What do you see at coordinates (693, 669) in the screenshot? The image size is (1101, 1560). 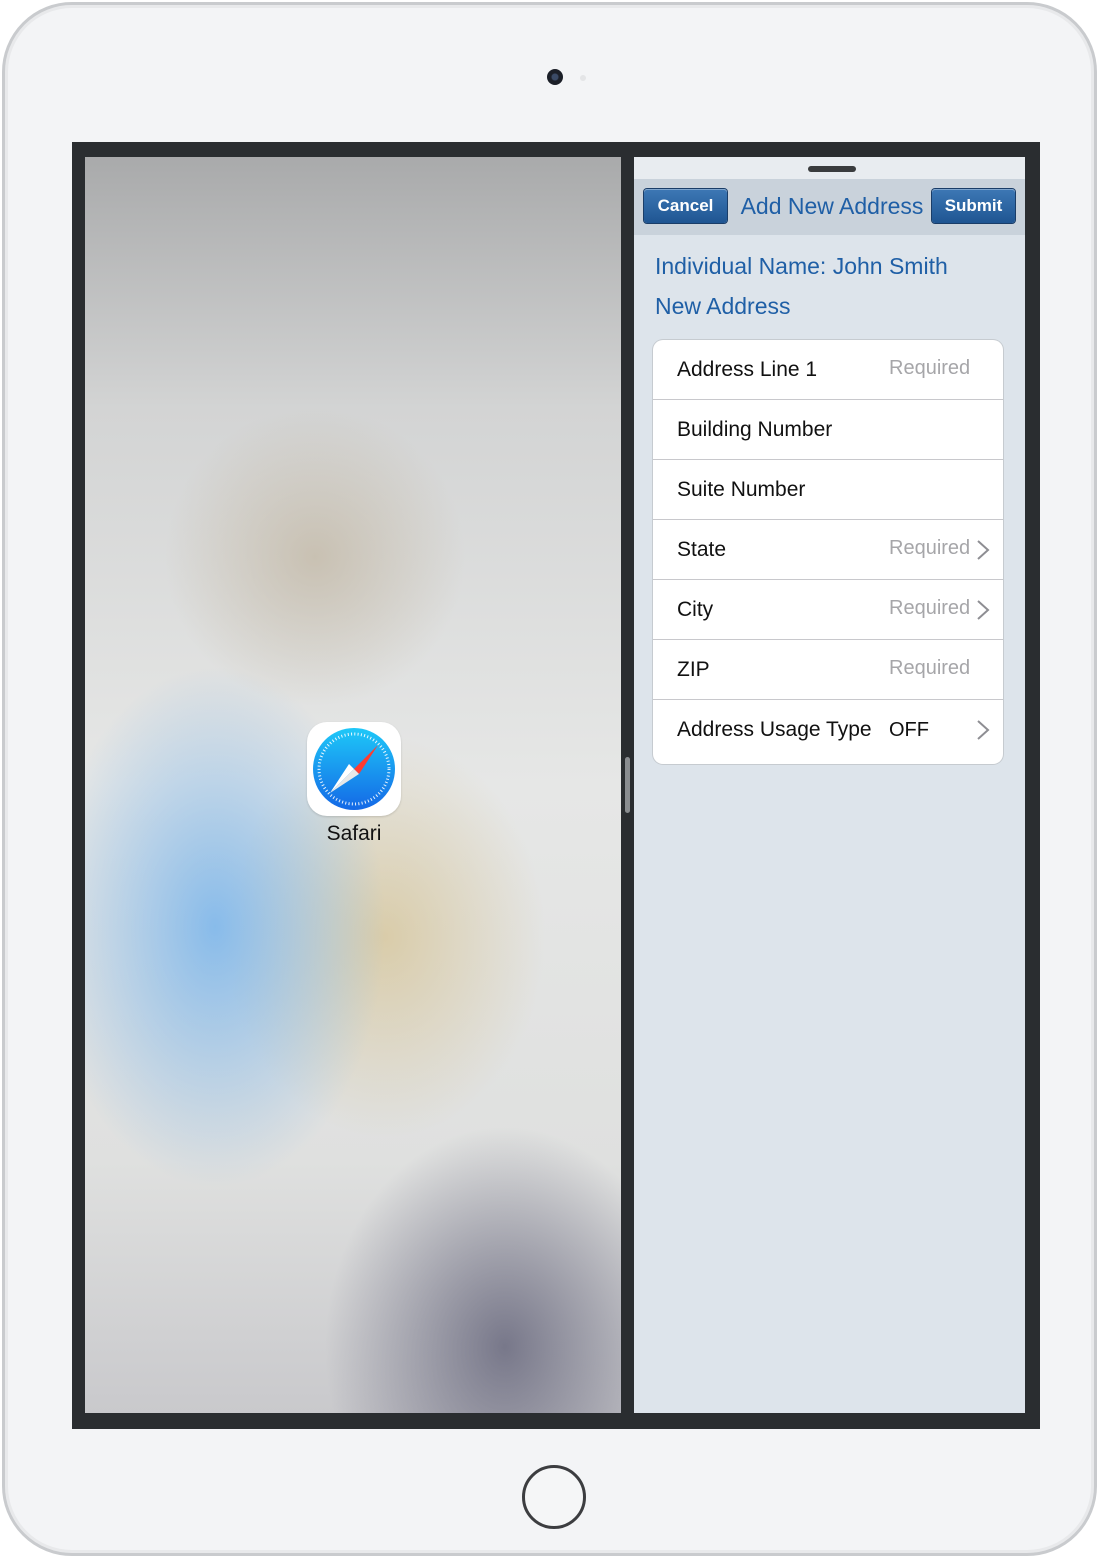 I see `field-label: ZIP` at bounding box center [693, 669].